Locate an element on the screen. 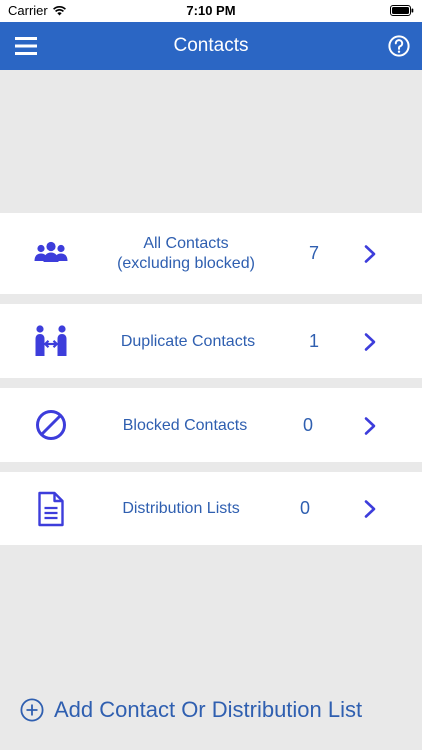 The width and height of the screenshot is (422, 750). question-circle-icon is located at coordinates (399, 46).